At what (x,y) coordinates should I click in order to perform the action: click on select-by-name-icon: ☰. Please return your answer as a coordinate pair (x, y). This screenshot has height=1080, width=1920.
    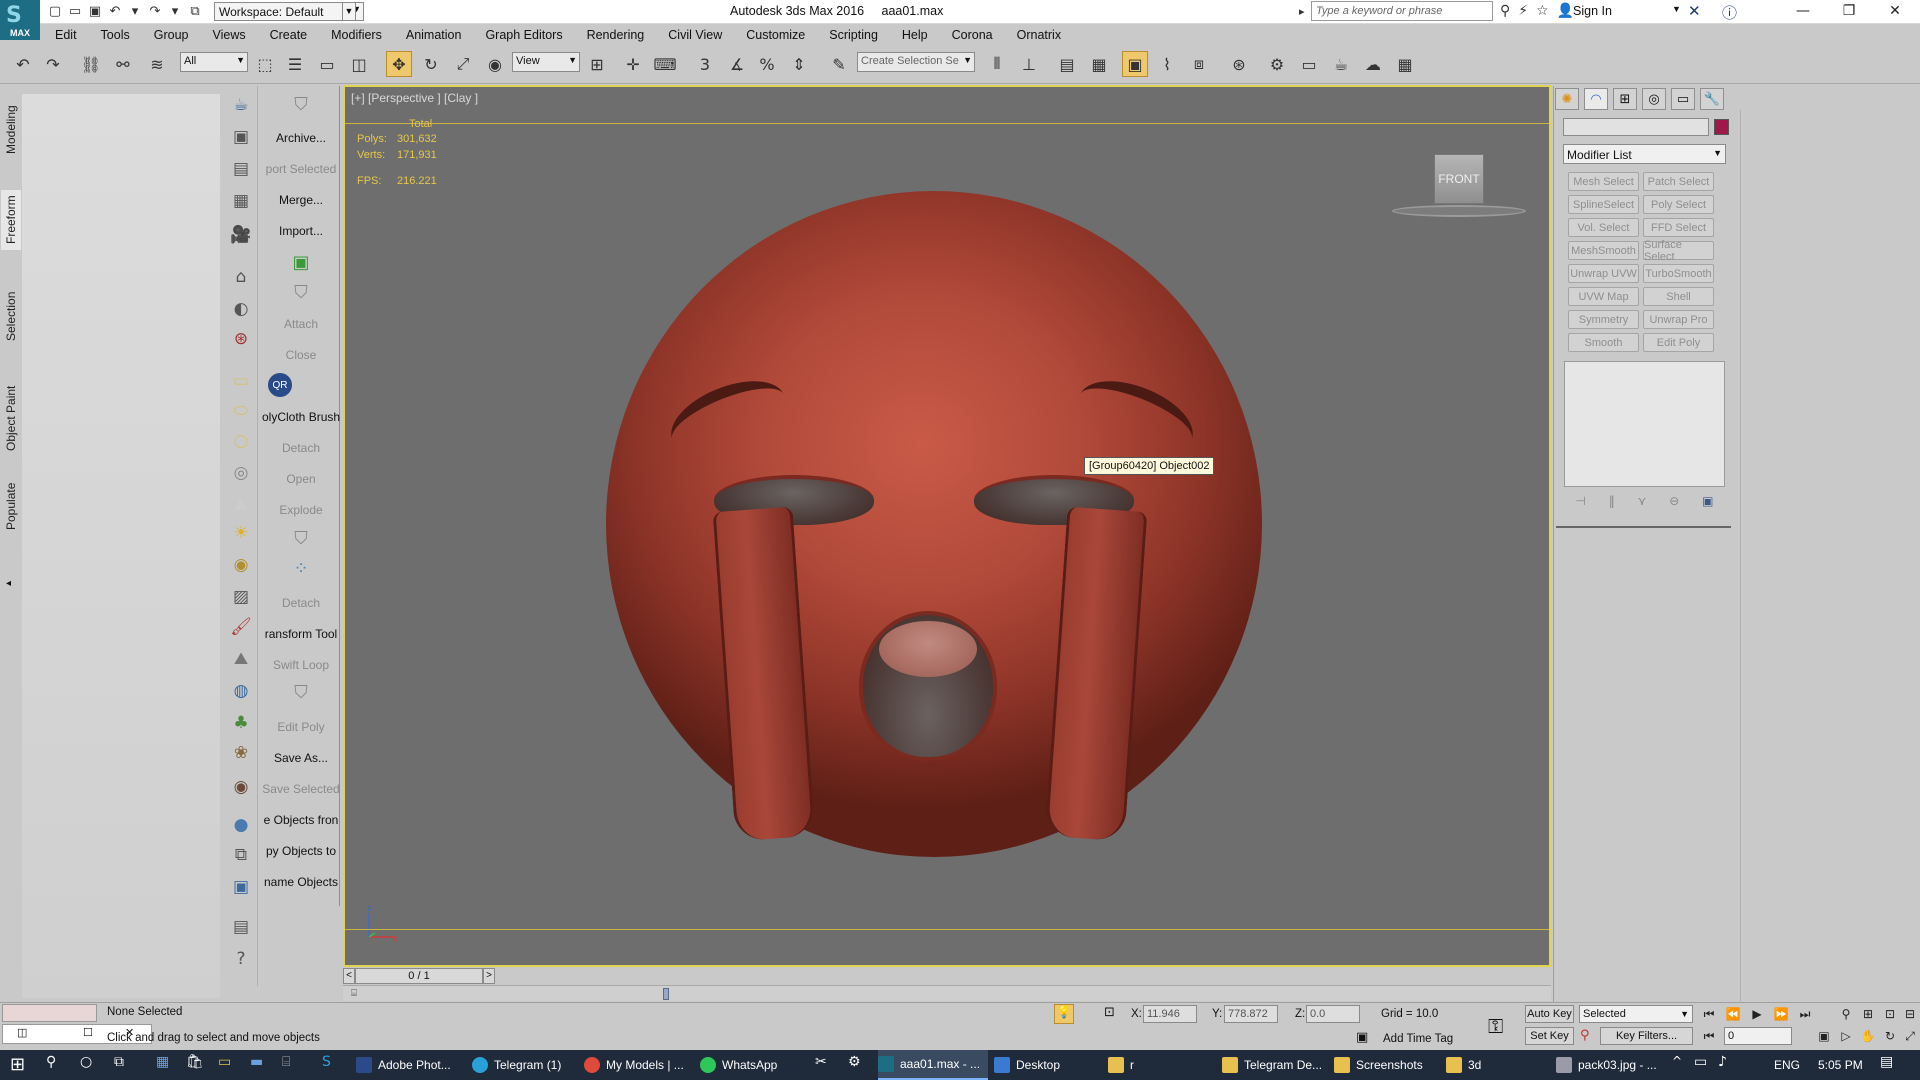
    Looking at the image, I should click on (295, 64).